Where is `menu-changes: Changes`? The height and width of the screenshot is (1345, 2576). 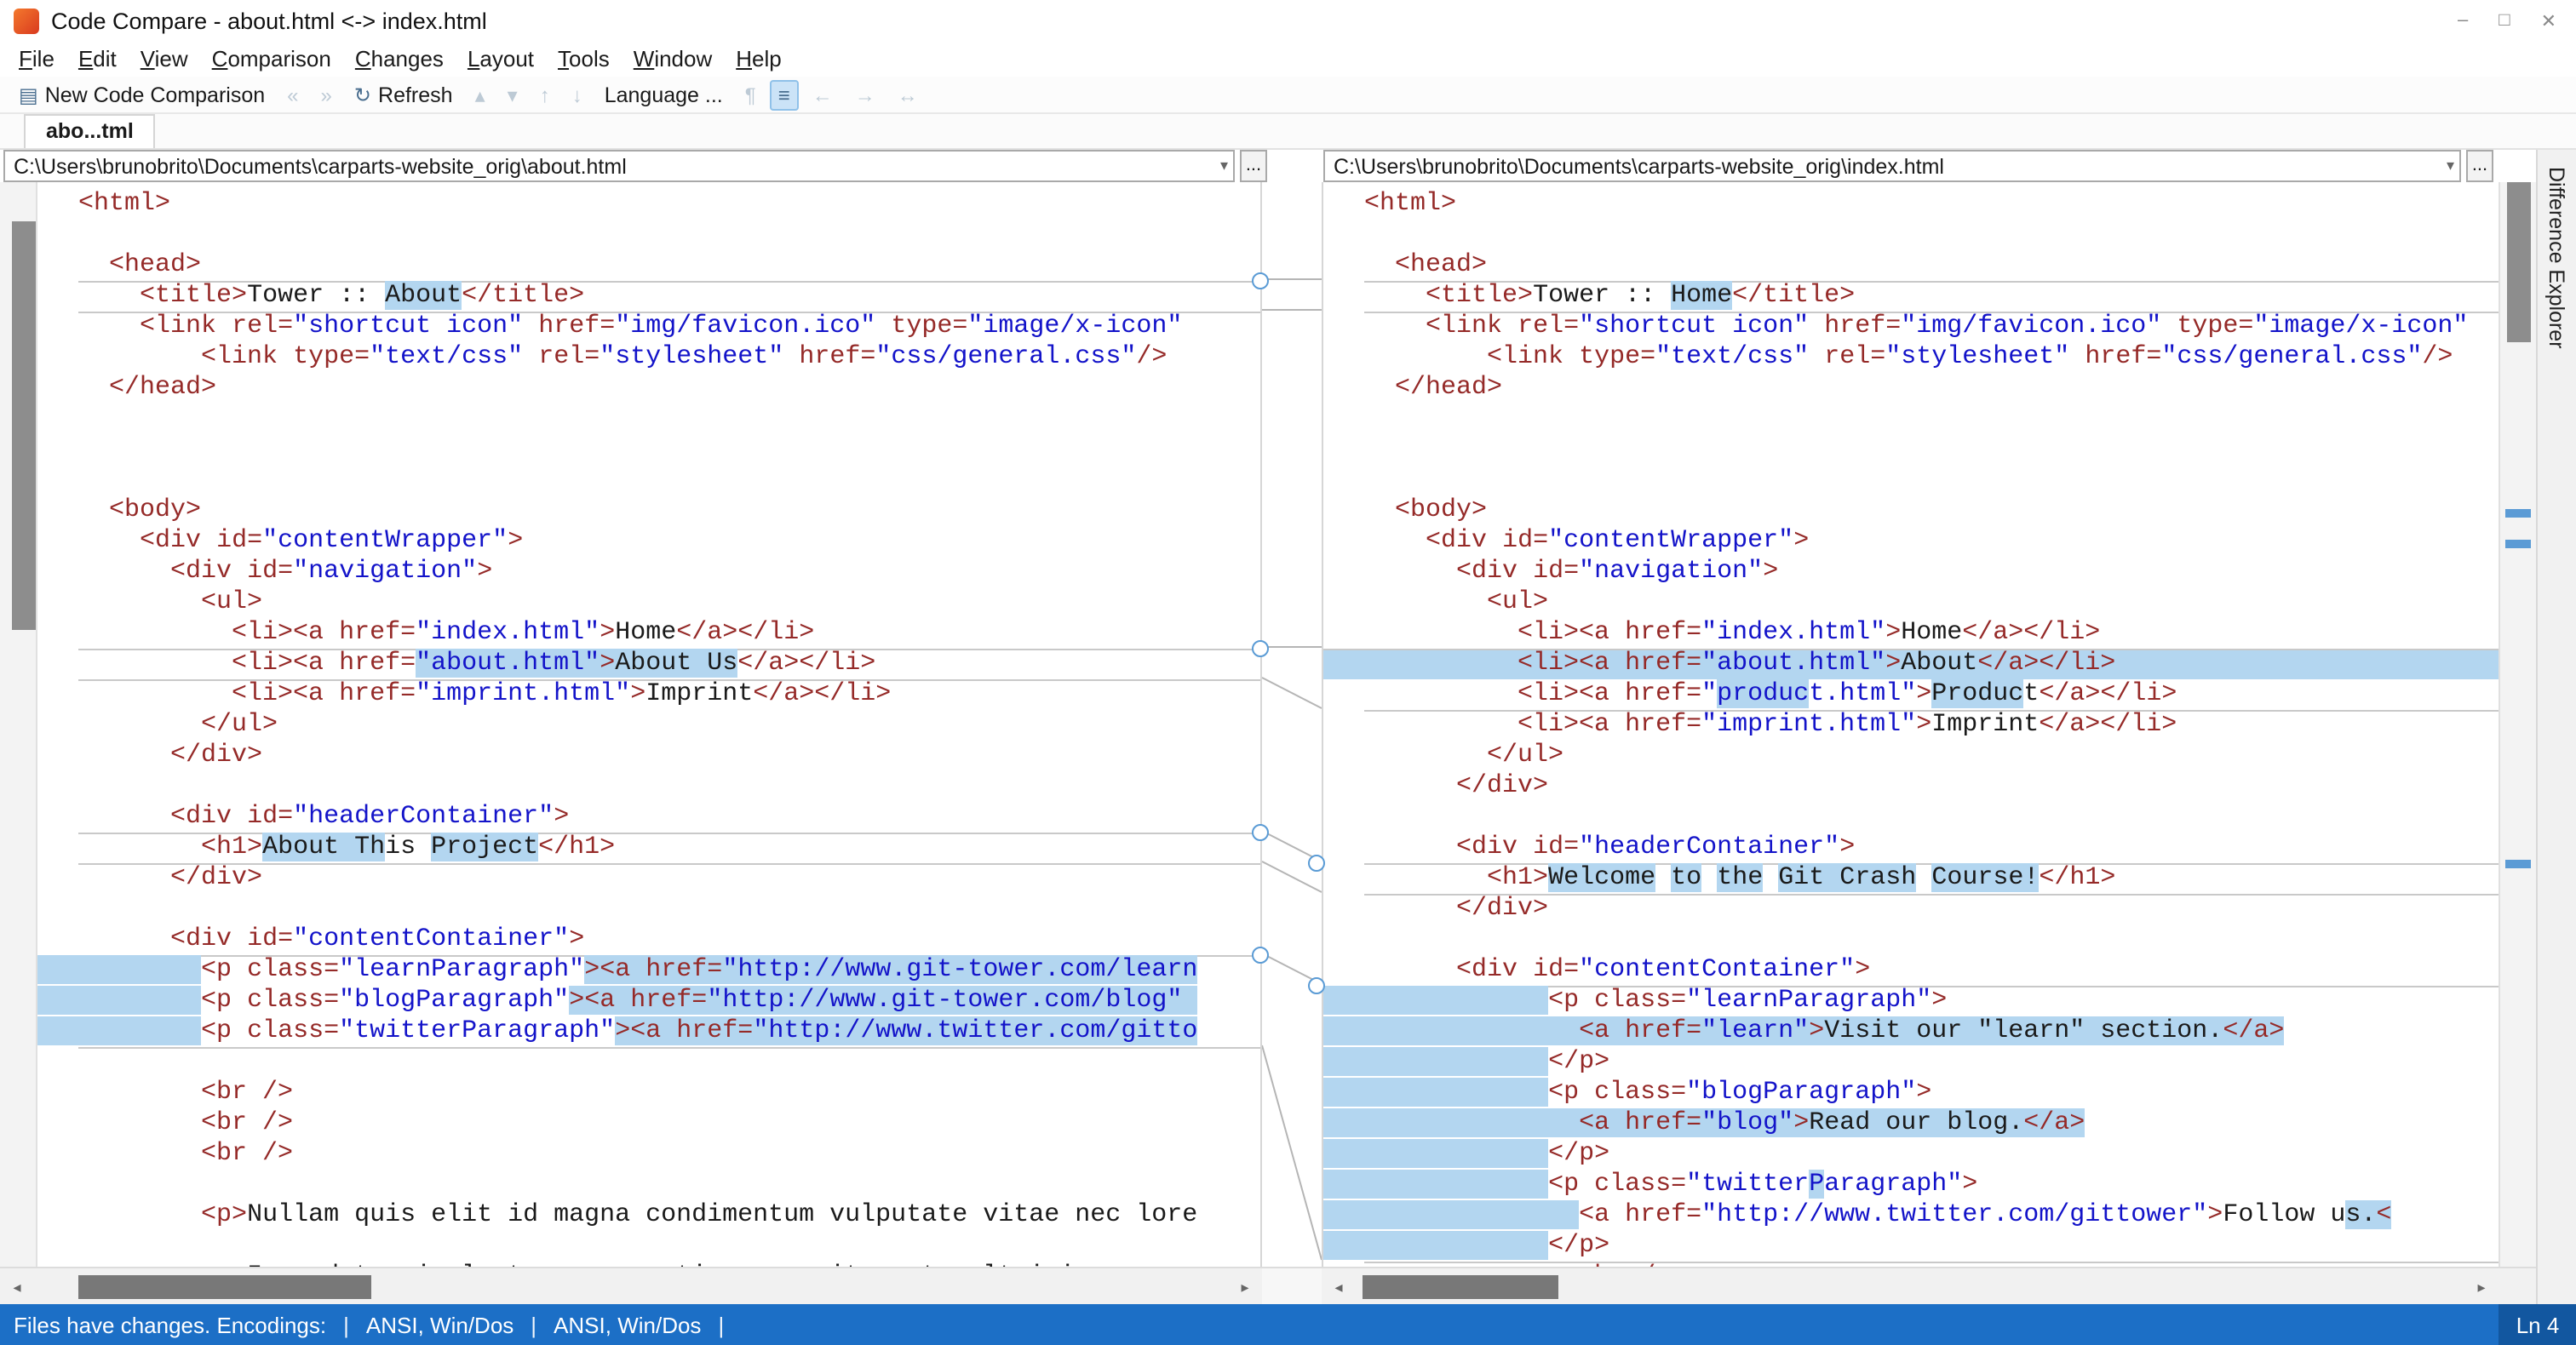
menu-changes: Changes is located at coordinates (399, 59).